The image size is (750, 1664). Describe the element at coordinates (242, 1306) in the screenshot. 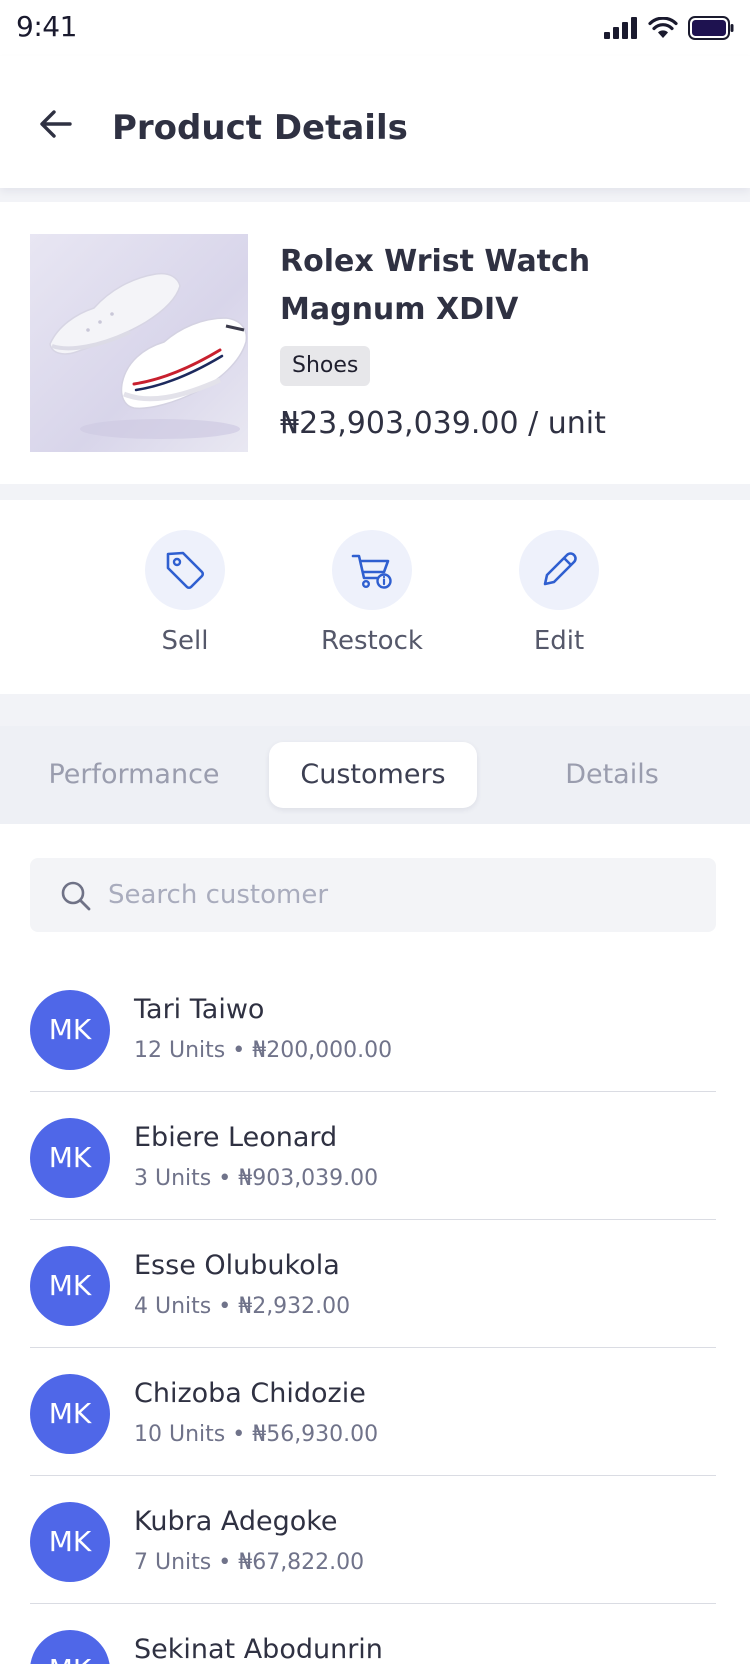

I see `customer-purchase-summary: 4 Units • ₦2,932.00` at that location.